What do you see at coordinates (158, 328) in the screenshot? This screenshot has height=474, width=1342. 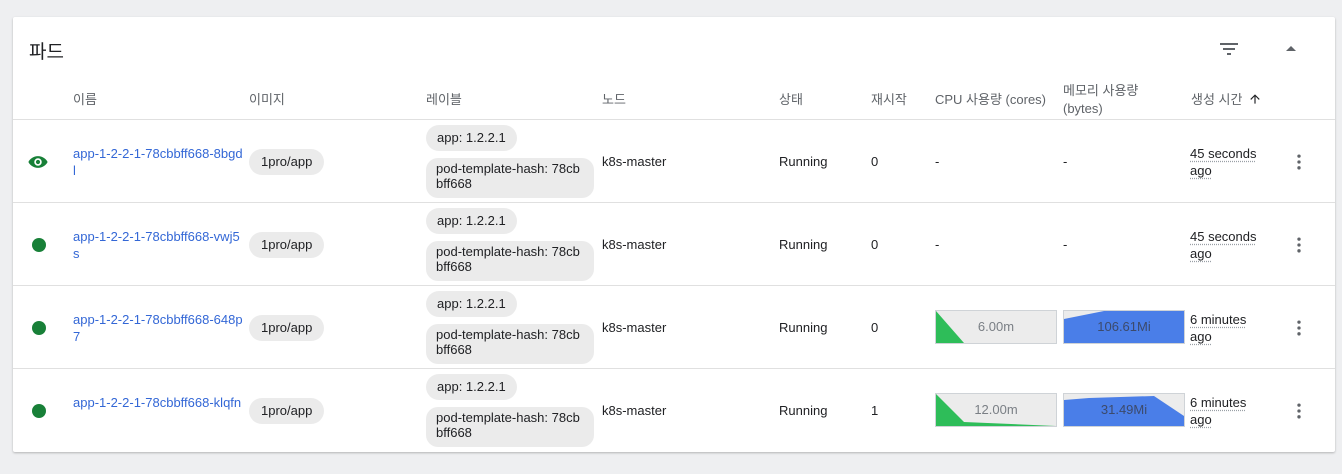 I see `pod-name-link: app-1-2-2-1-78cbbff668-648p7` at bounding box center [158, 328].